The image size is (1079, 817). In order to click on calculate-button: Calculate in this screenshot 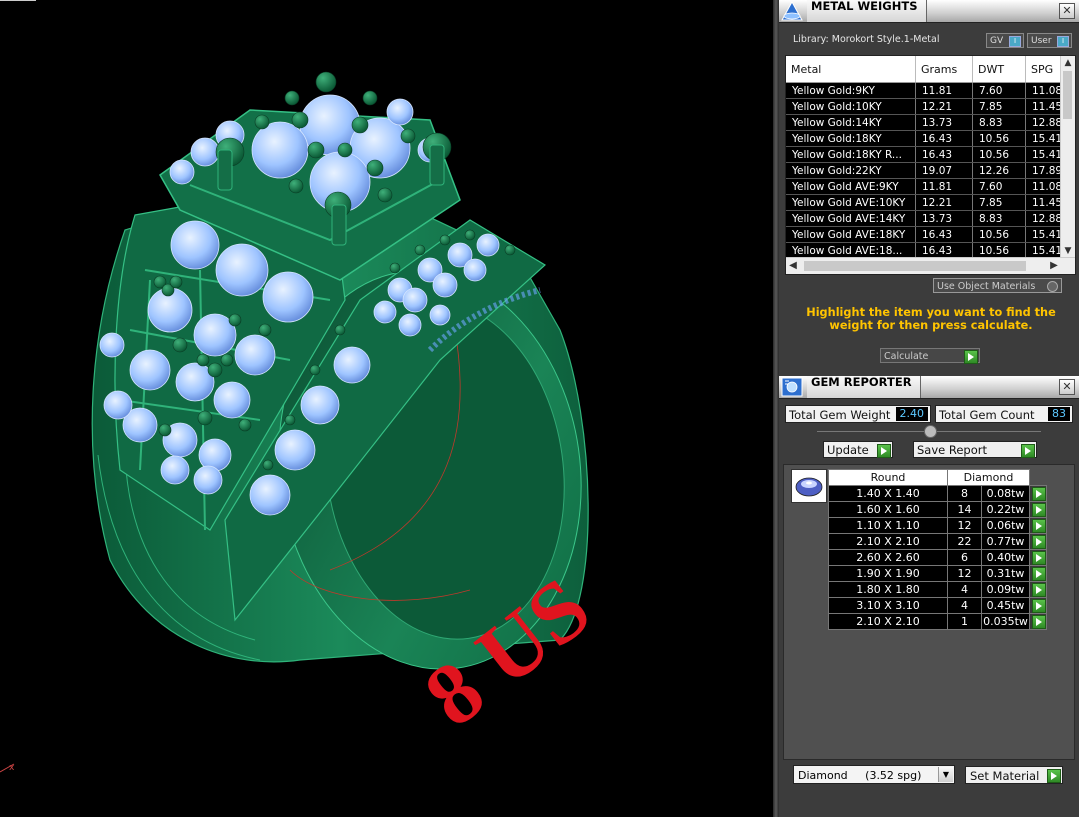, I will do `click(930, 356)`.